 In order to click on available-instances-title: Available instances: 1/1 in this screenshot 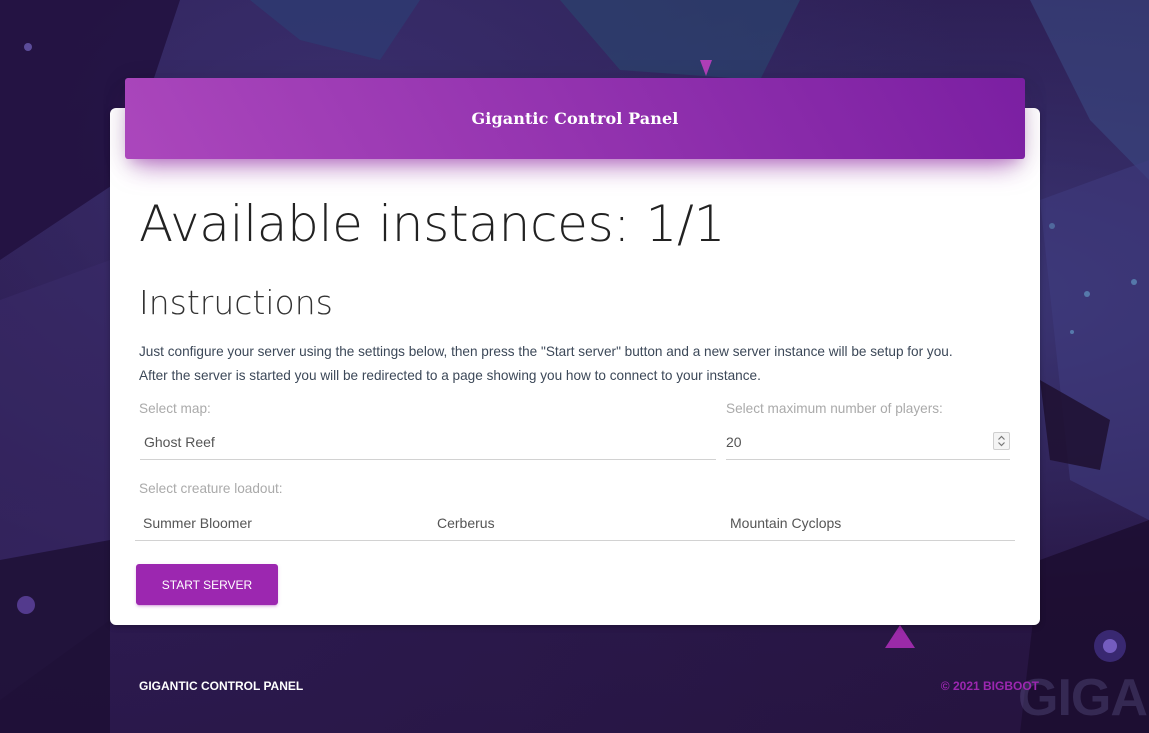, I will do `click(432, 224)`.